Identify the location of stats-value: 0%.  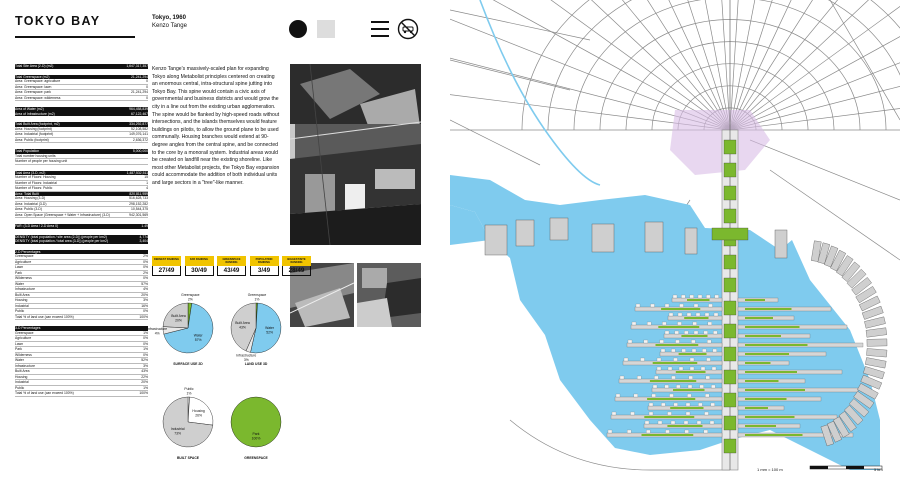
(145, 278).